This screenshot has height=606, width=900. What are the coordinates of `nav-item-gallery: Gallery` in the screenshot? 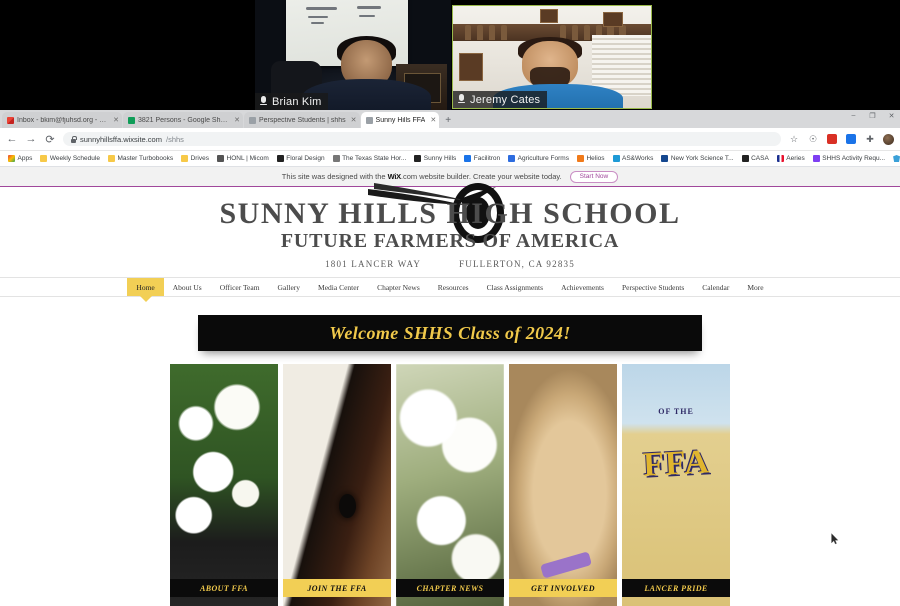 It's located at (289, 287).